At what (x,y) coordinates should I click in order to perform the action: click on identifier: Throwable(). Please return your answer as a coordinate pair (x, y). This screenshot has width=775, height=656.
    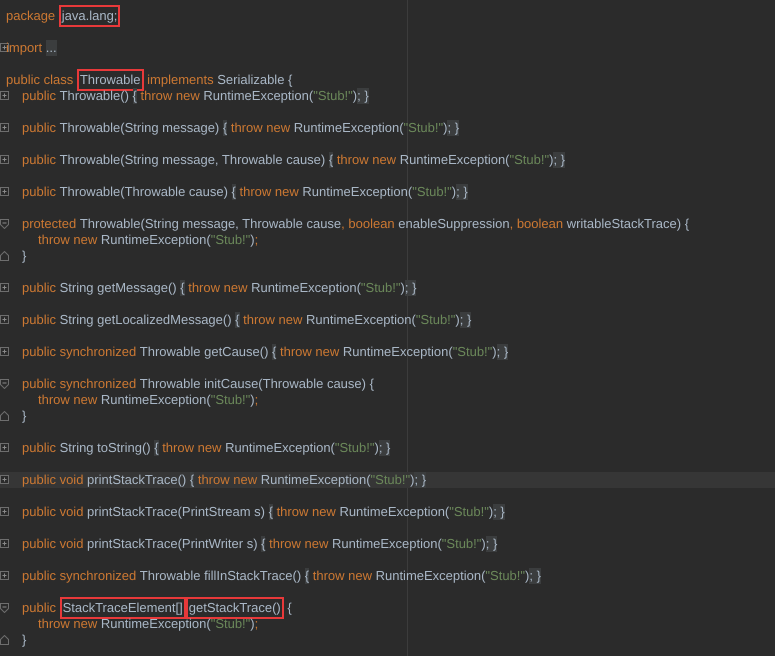
    Looking at the image, I should click on (95, 96).